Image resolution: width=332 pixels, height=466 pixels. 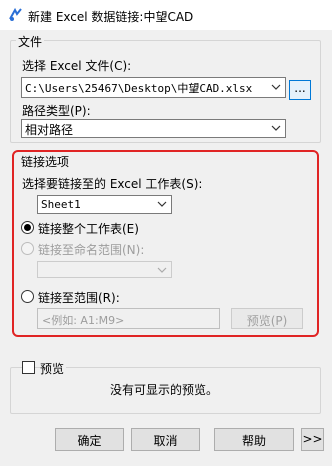 I want to click on ok-button-label: 确定, so click(x=89, y=441).